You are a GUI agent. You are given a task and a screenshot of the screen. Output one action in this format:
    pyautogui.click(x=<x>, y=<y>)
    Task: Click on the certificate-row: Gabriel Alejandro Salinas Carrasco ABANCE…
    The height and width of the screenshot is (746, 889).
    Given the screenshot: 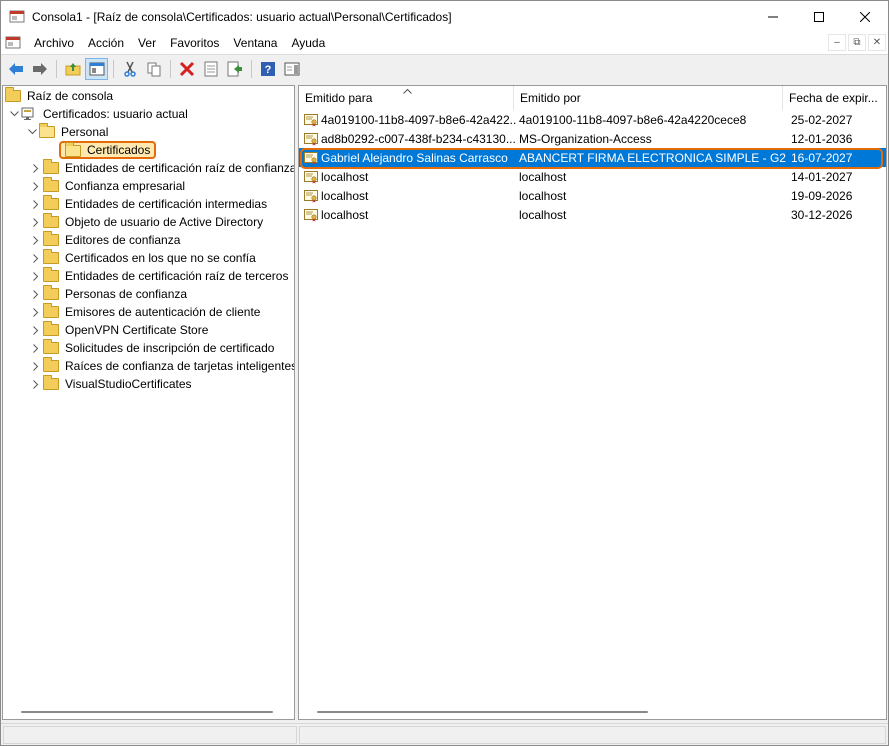 What is the action you would take?
    pyautogui.click(x=592, y=157)
    